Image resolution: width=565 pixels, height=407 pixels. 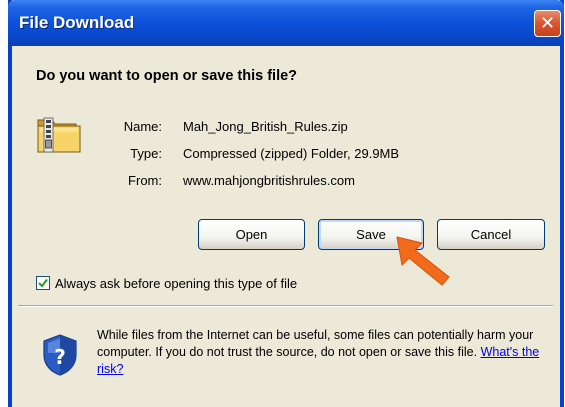 I want to click on file-info-labels: Name: Type: From:, so click(x=143, y=158).